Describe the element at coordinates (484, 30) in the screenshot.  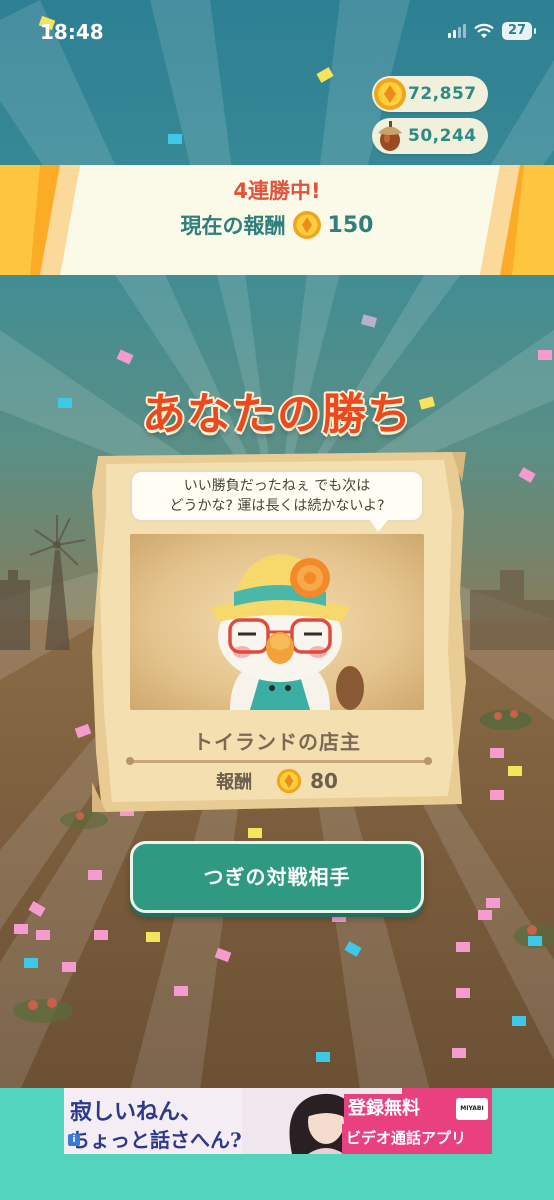
I see `wifi-icon` at that location.